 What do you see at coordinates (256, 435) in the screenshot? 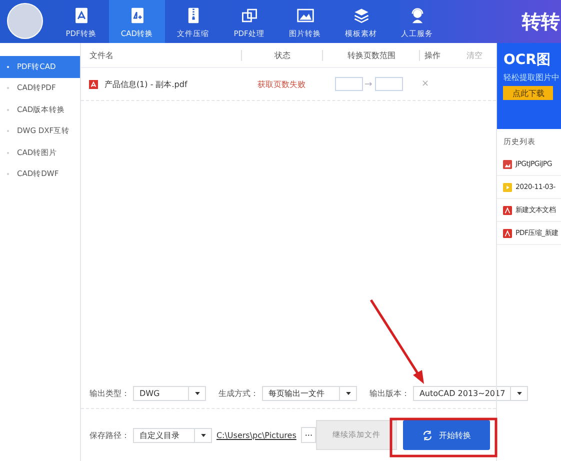
I see `path-link: C:\Users\pc\Pictures` at bounding box center [256, 435].